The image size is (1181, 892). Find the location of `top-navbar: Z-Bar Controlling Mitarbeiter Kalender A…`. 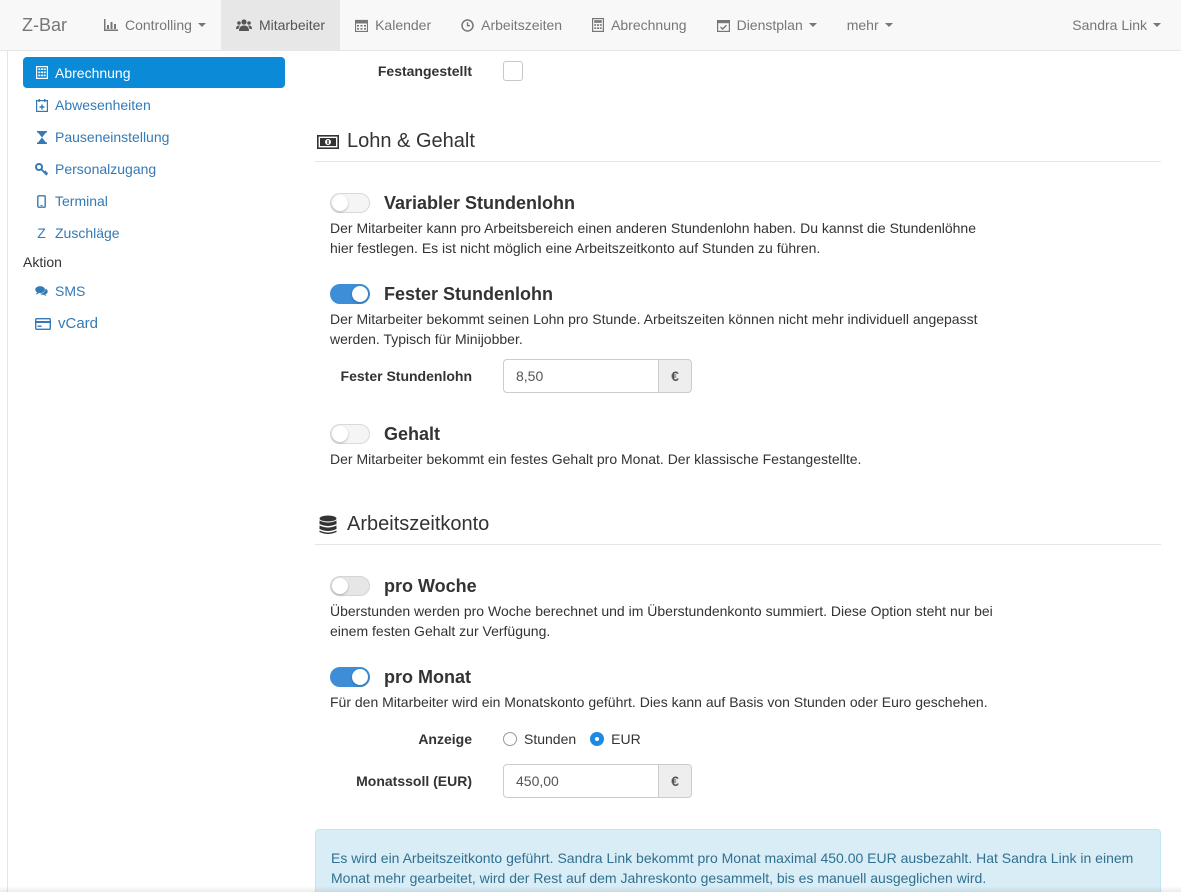

top-navbar: Z-Bar Controlling Mitarbeiter Kalender A… is located at coordinates (590, 25).